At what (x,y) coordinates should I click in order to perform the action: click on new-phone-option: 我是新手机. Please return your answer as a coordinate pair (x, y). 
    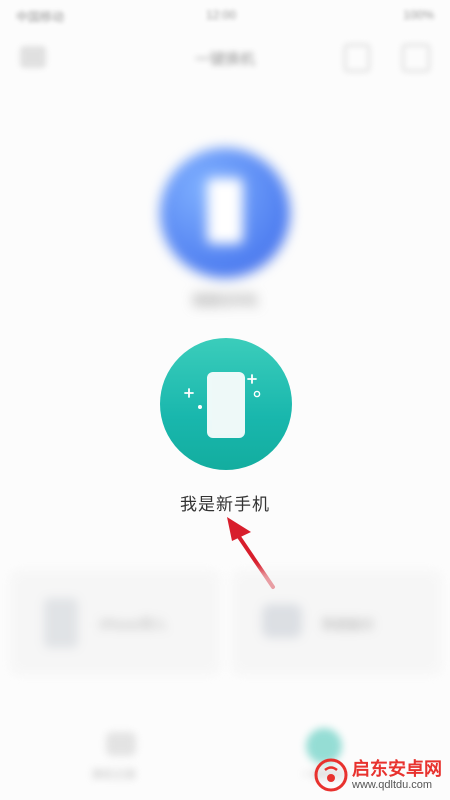
    Looking at the image, I should click on (225, 433).